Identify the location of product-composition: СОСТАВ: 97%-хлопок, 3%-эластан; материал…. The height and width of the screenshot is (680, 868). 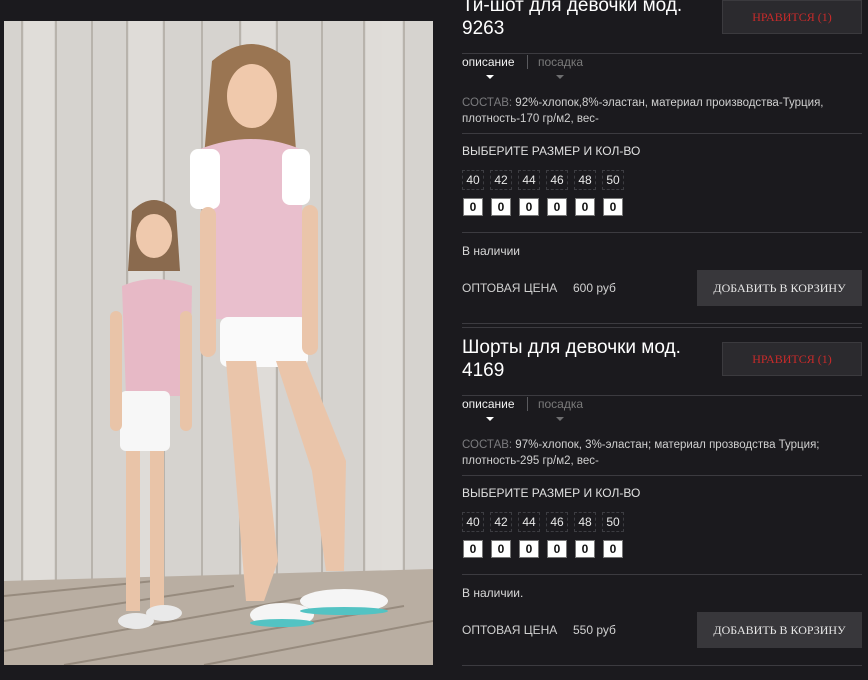
(659, 453).